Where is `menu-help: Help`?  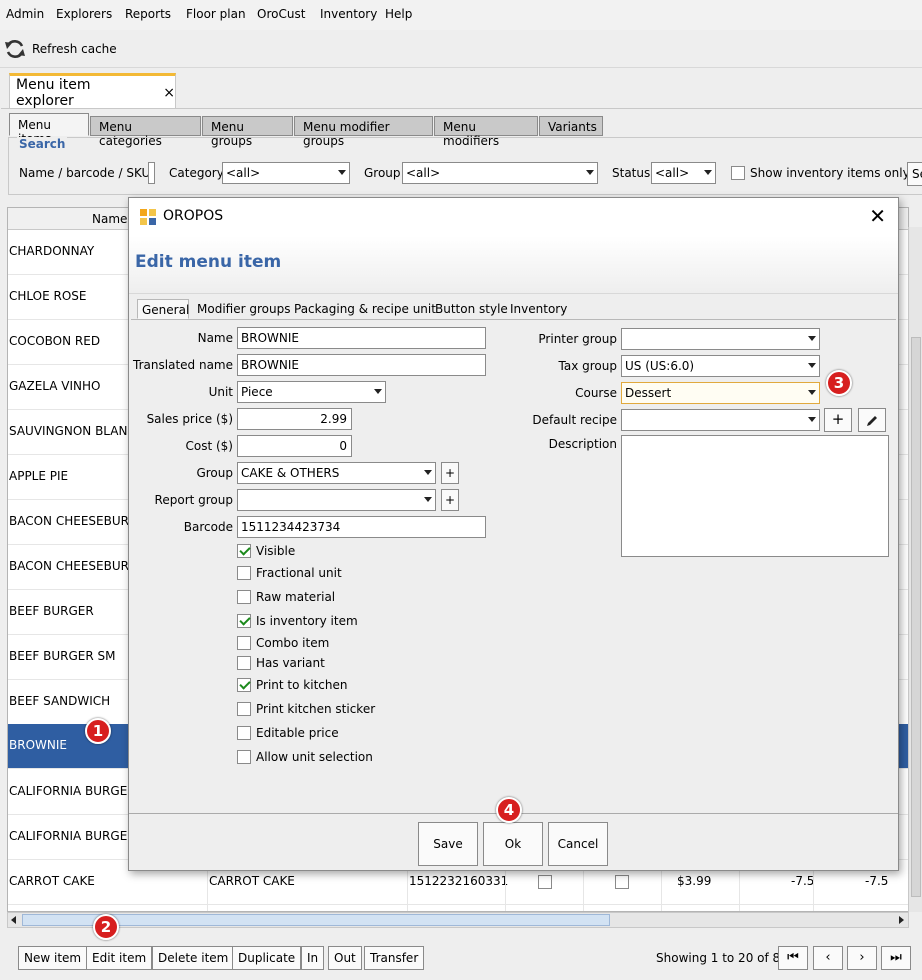
menu-help: Help is located at coordinates (398, 14).